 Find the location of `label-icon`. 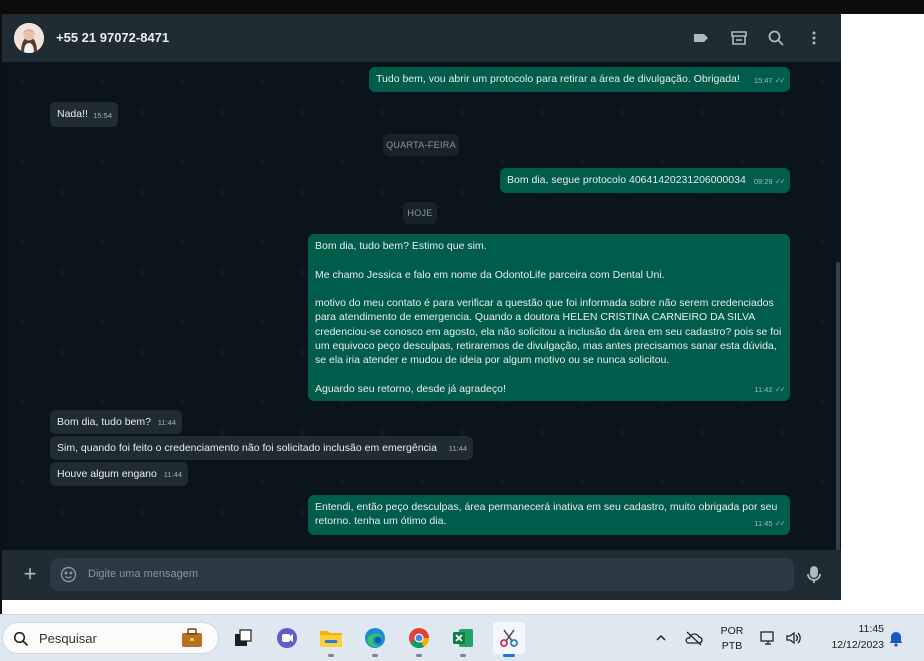

label-icon is located at coordinates (701, 38).